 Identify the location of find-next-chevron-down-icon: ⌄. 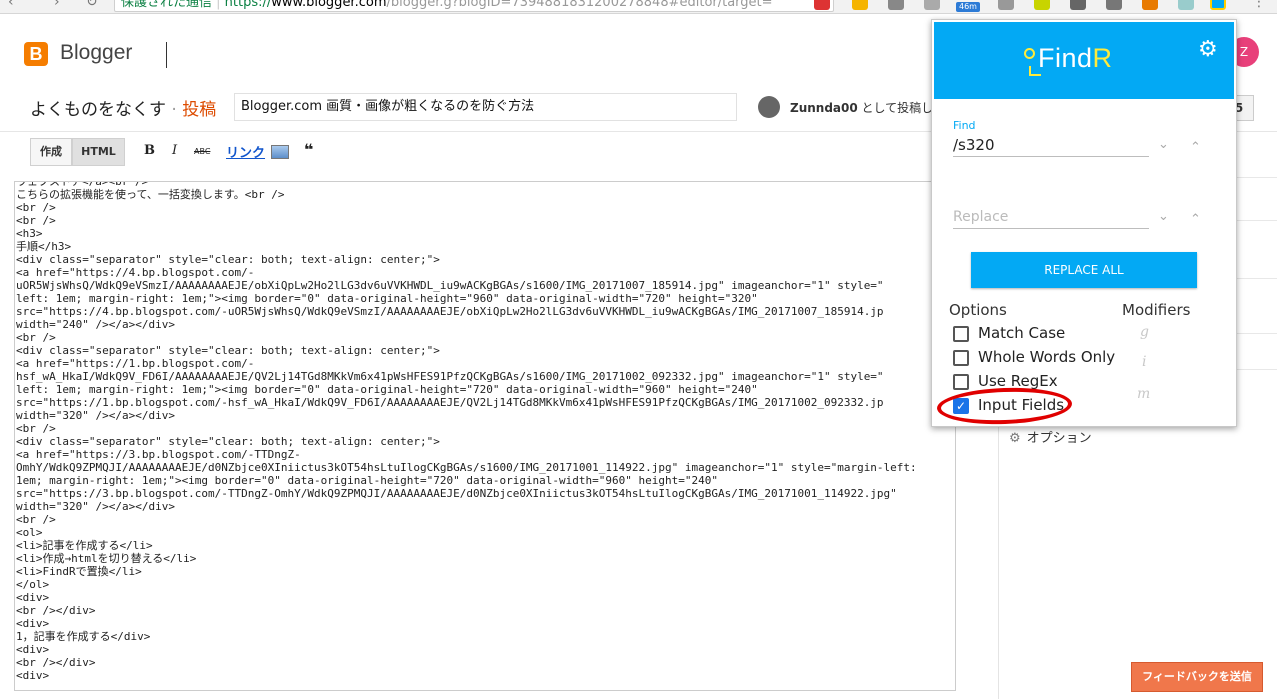
(1163, 144).